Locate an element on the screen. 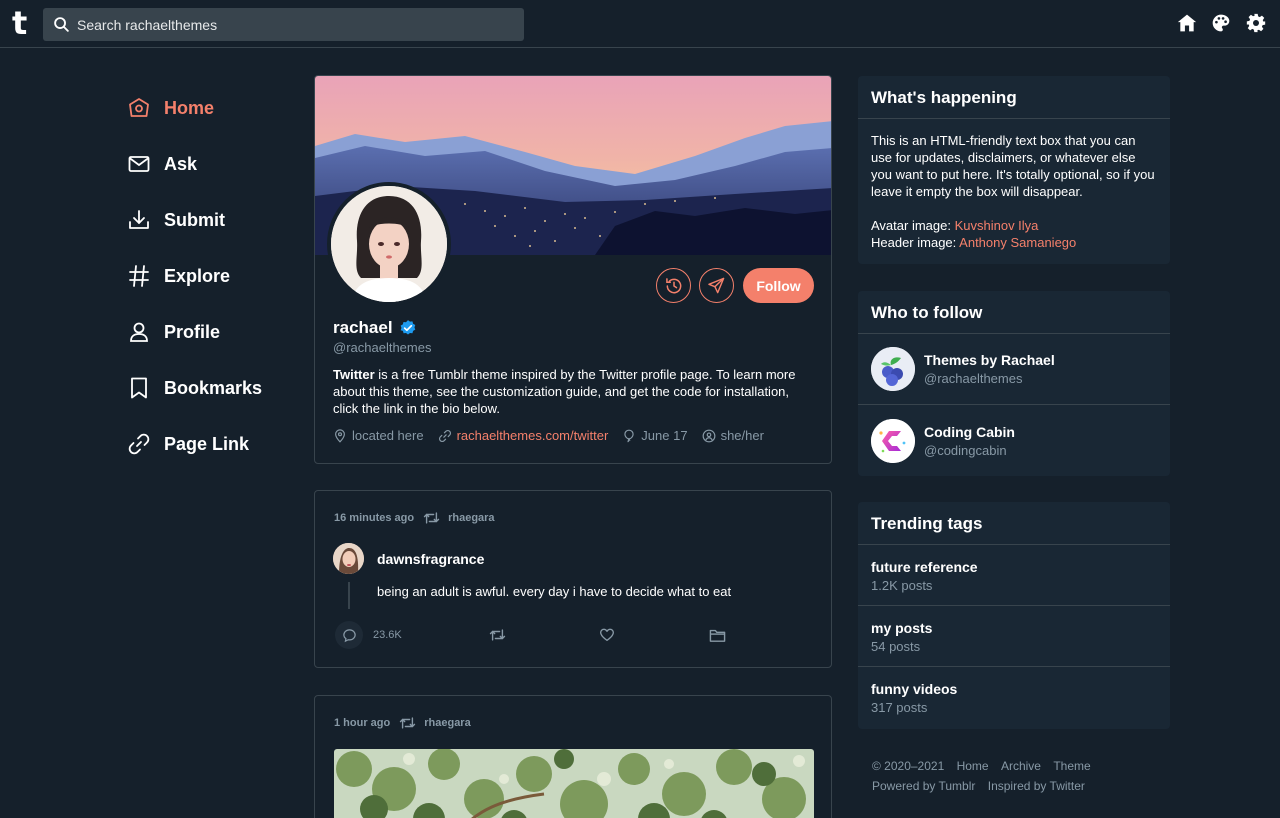 The width and height of the screenshot is (1280, 818). location-text: located here is located at coordinates (388, 435).